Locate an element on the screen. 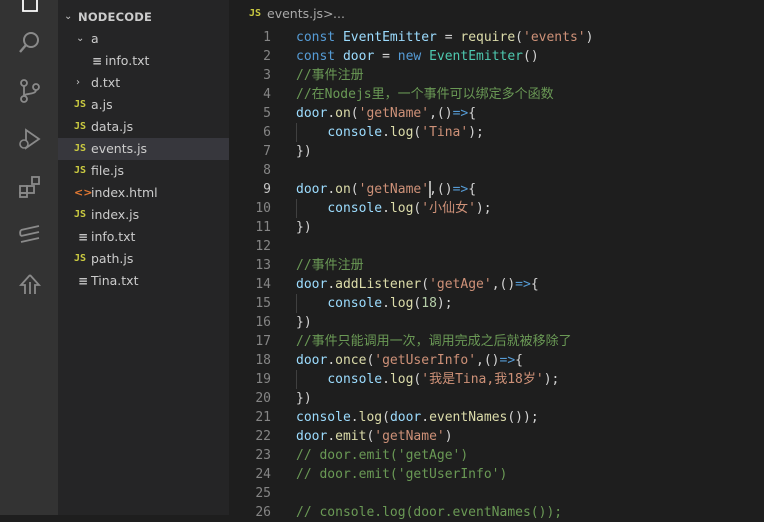 The image size is (764, 522). line-number: 7 is located at coordinates (267, 151).